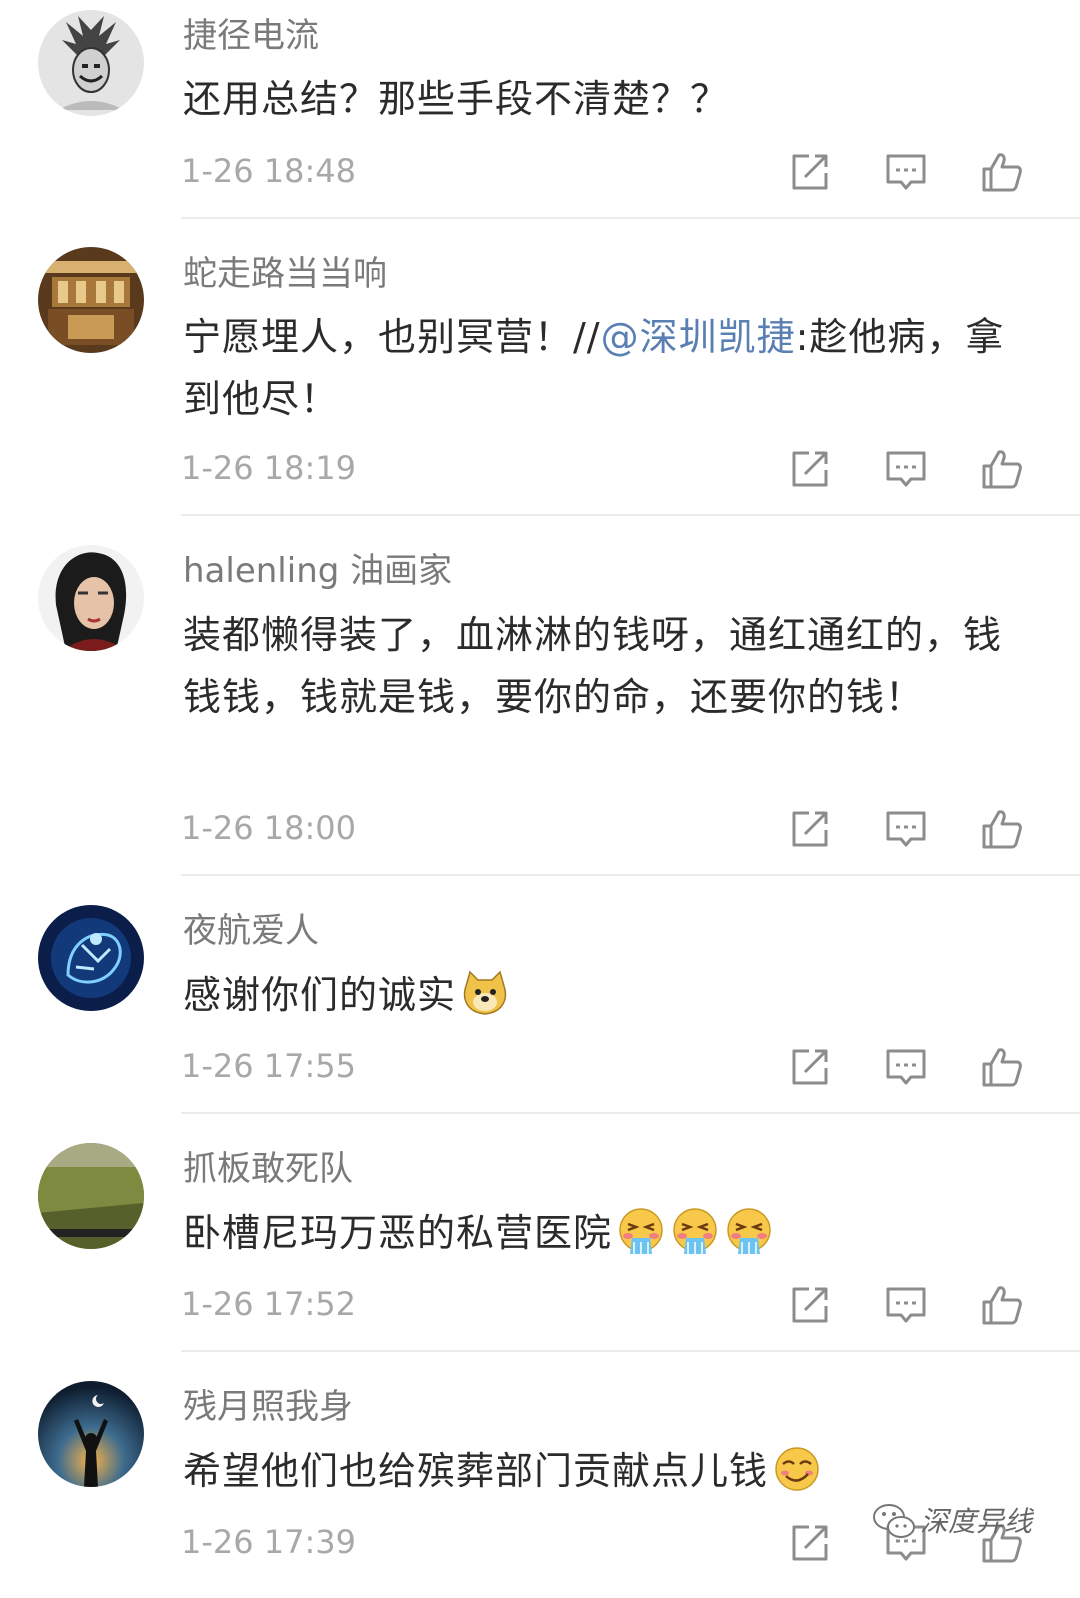 The height and width of the screenshot is (1598, 1080). I want to click on comment-text-part: 宁愿埋人，也别冥营！//, so click(392, 337).